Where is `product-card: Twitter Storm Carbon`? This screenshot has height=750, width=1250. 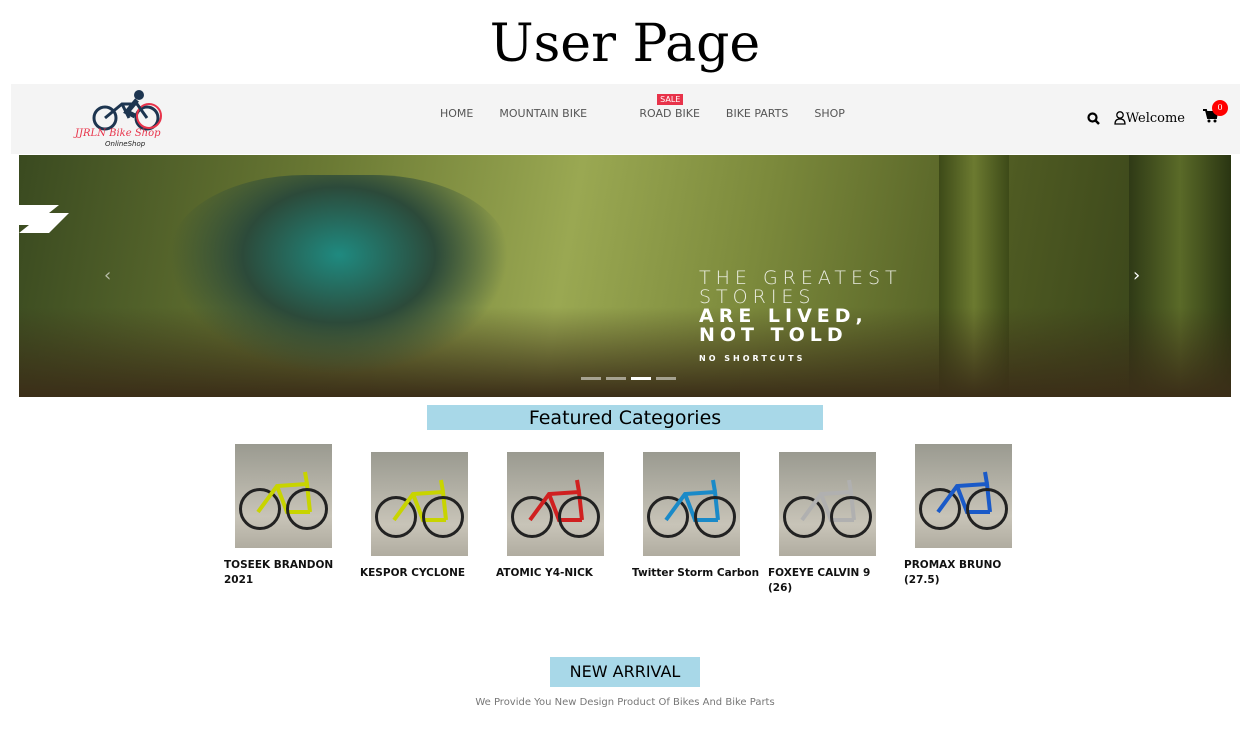
product-card: Twitter Storm Carbon is located at coordinates (697, 516).